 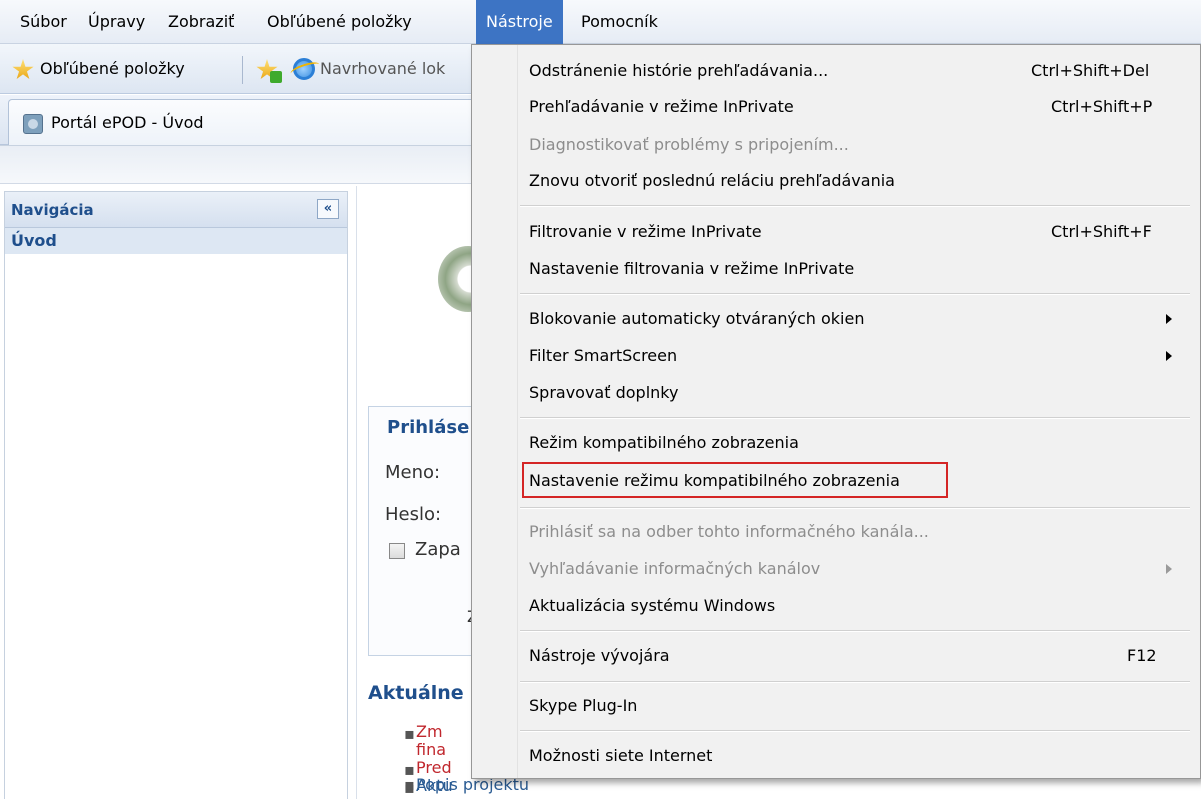 What do you see at coordinates (112, 69) in the screenshot?
I see `favorites-button: Obľúbené položky` at bounding box center [112, 69].